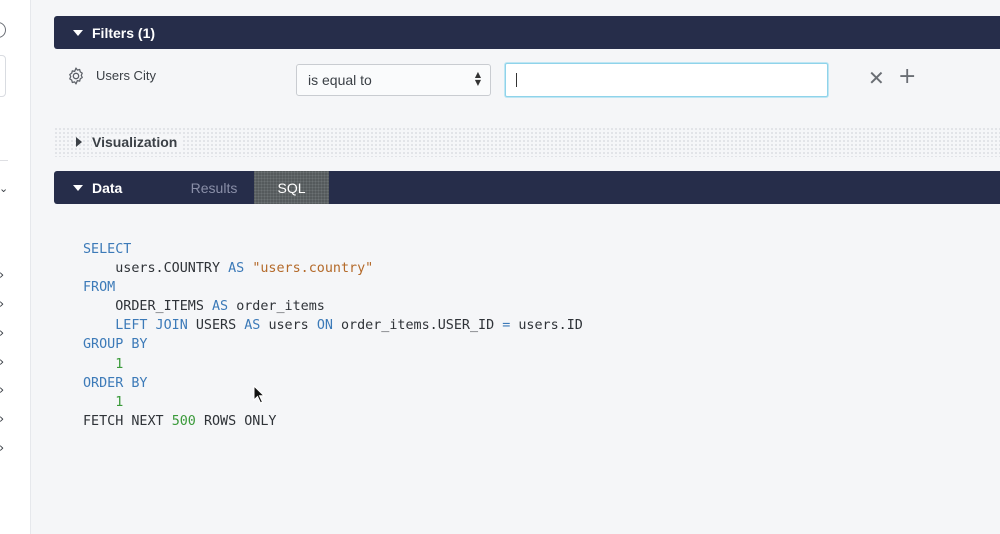 The width and height of the screenshot is (1000, 534). I want to click on visualization-title: Visualization, so click(137, 142).